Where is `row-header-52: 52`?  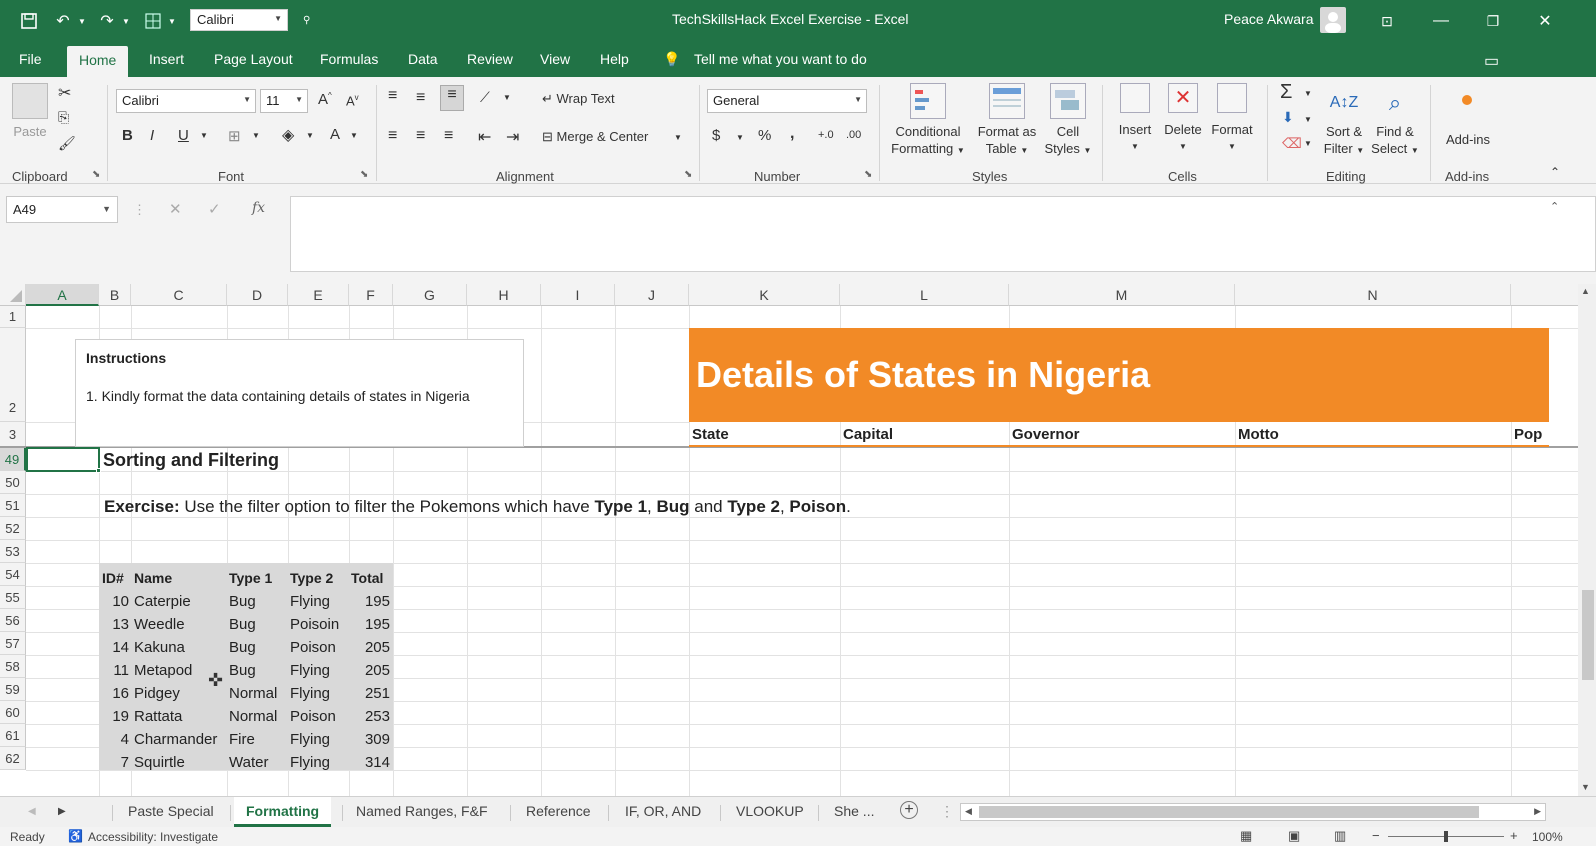 row-header-52: 52 is located at coordinates (13, 528).